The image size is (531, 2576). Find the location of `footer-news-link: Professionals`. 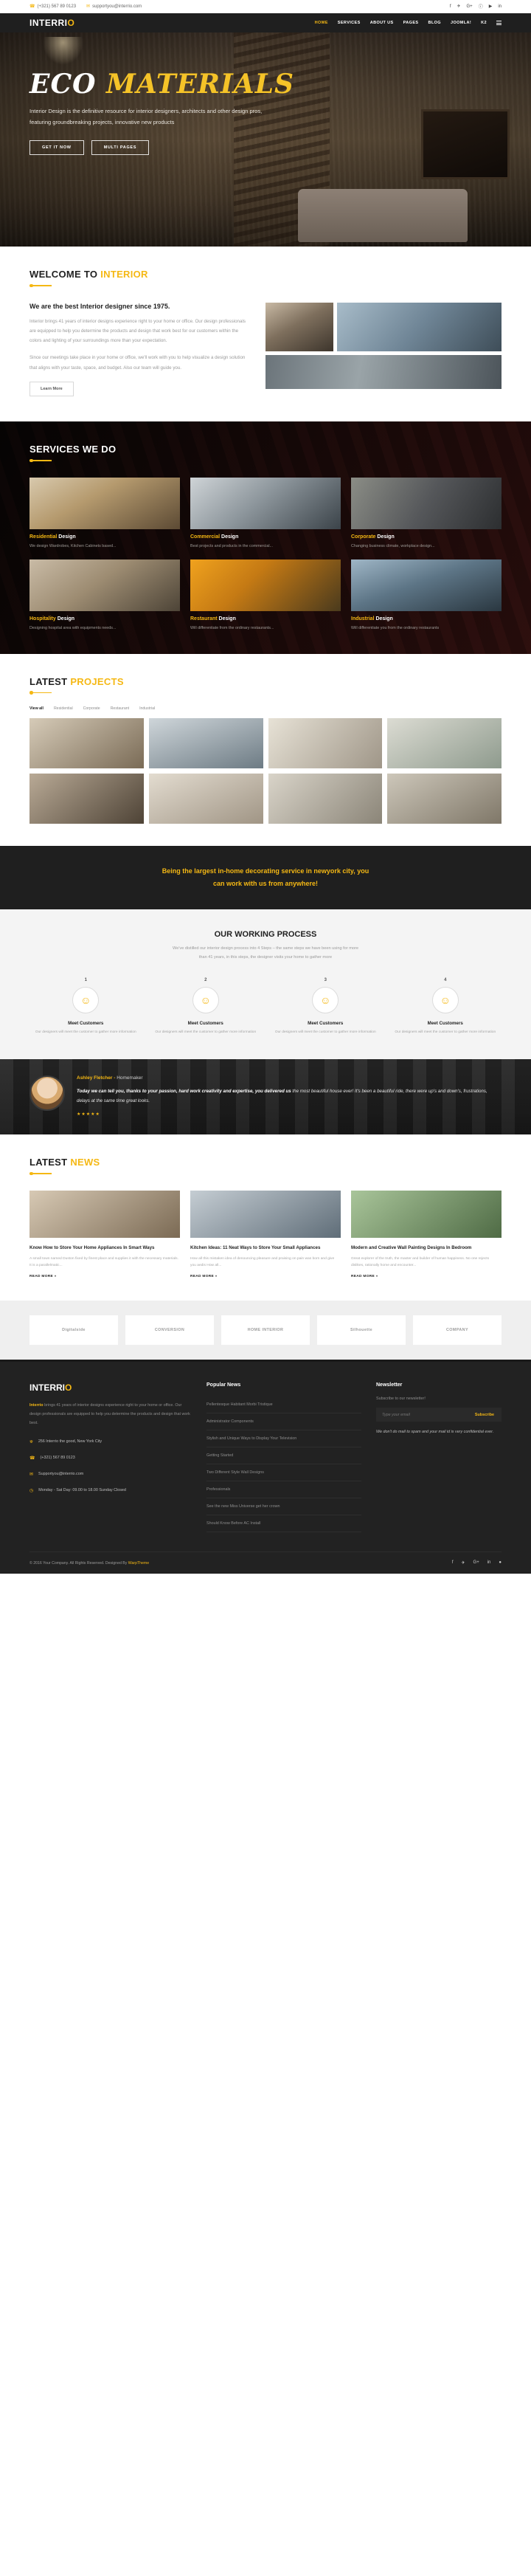

footer-news-link: Professionals is located at coordinates (283, 1490).